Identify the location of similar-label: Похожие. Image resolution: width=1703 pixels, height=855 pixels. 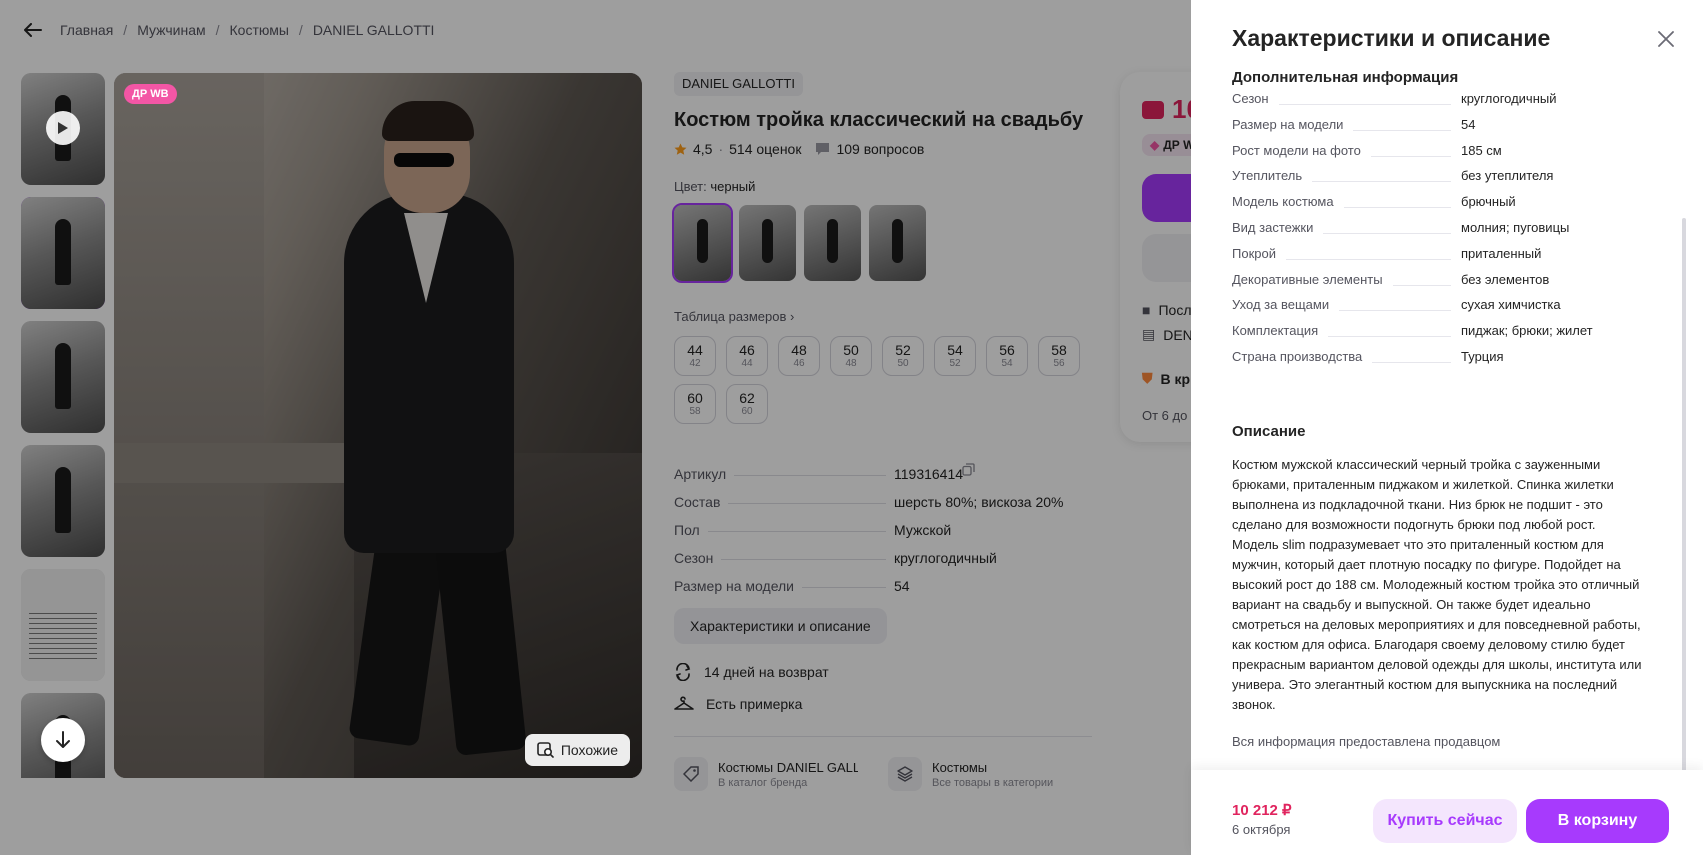
(589, 750).